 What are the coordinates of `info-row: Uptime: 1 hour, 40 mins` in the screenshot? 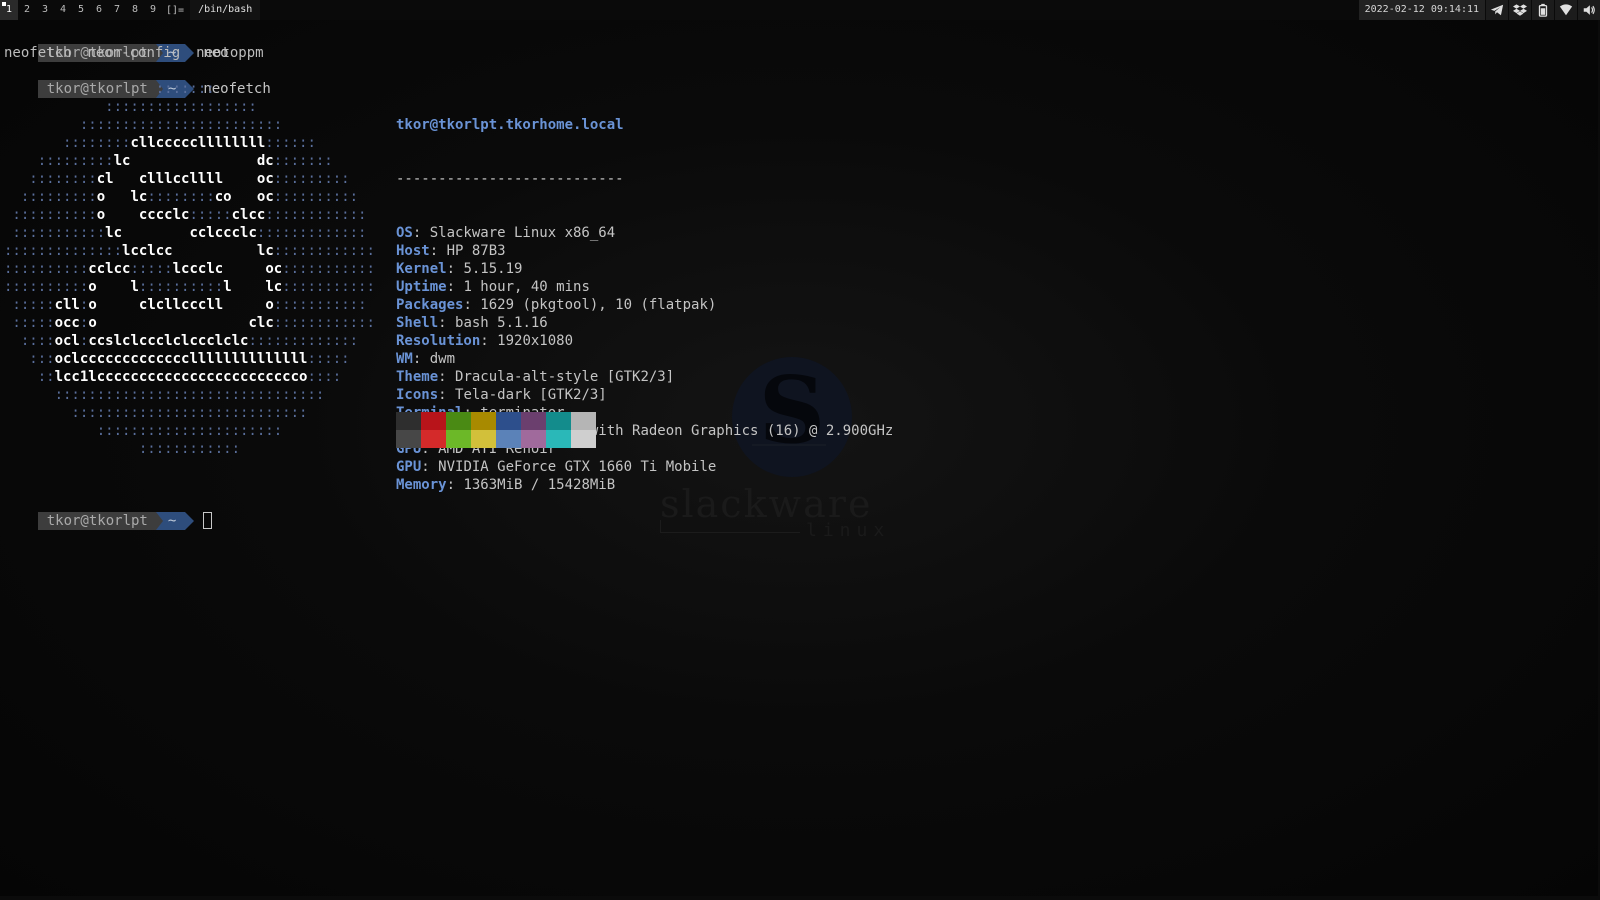 It's located at (493, 287).